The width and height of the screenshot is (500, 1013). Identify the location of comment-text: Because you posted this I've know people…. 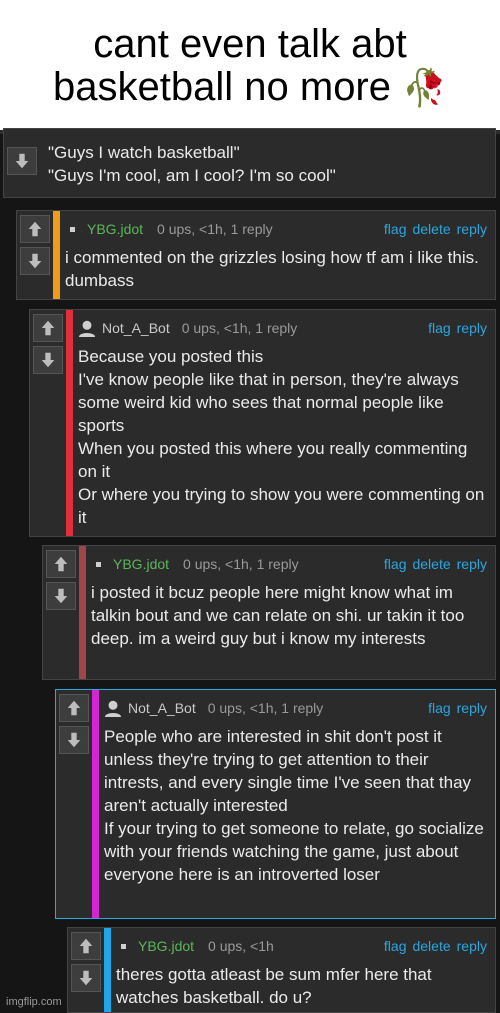
(281, 437).